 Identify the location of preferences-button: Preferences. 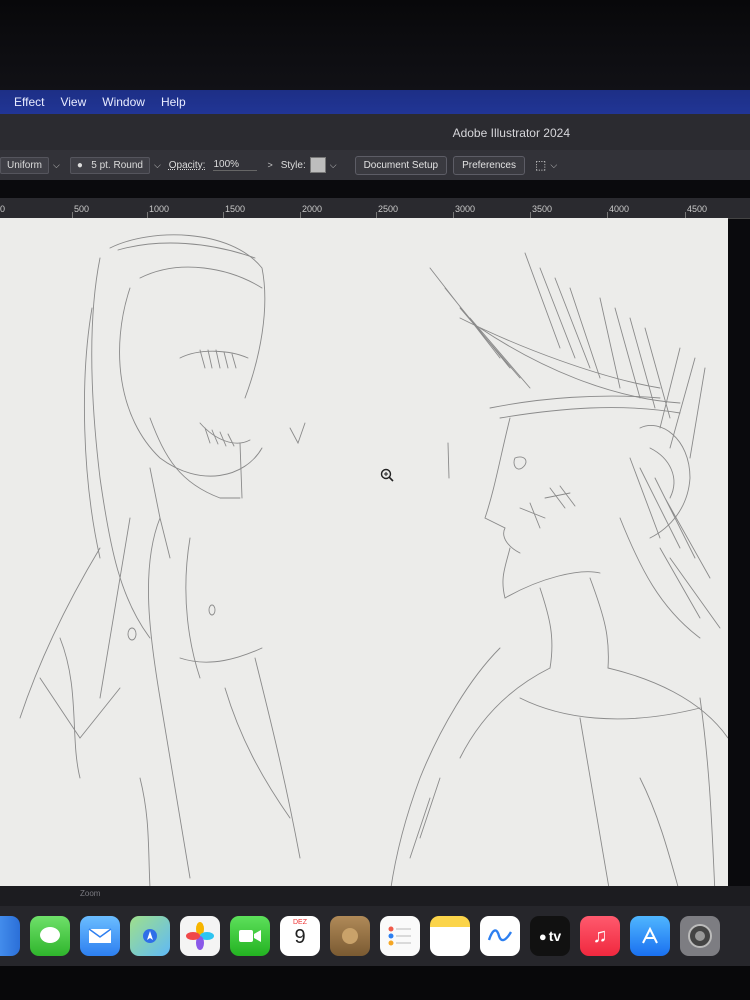
(489, 165).